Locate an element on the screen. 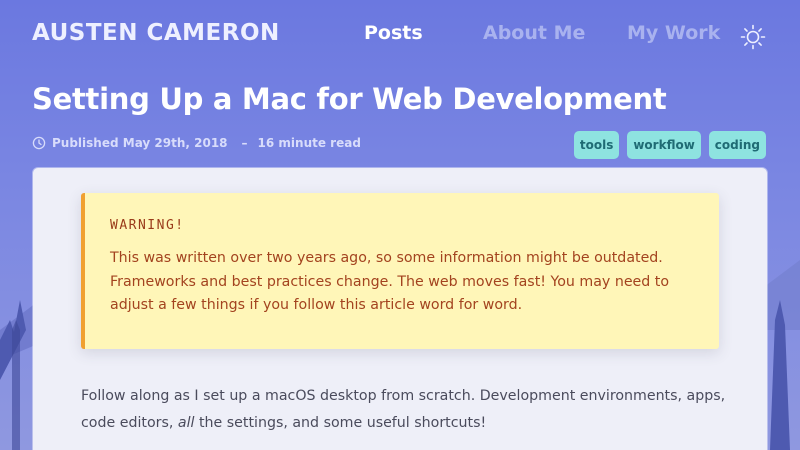 Image resolution: width=800 pixels, height=450 pixels. nav-posts: Posts is located at coordinates (393, 33).